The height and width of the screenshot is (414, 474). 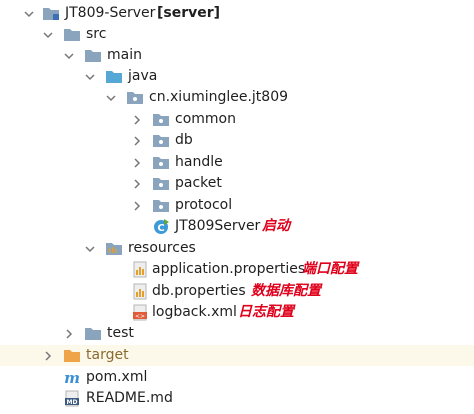 What do you see at coordinates (237, 13) in the screenshot?
I see `tree-row-project-root: JT809-Server [server]` at bounding box center [237, 13].